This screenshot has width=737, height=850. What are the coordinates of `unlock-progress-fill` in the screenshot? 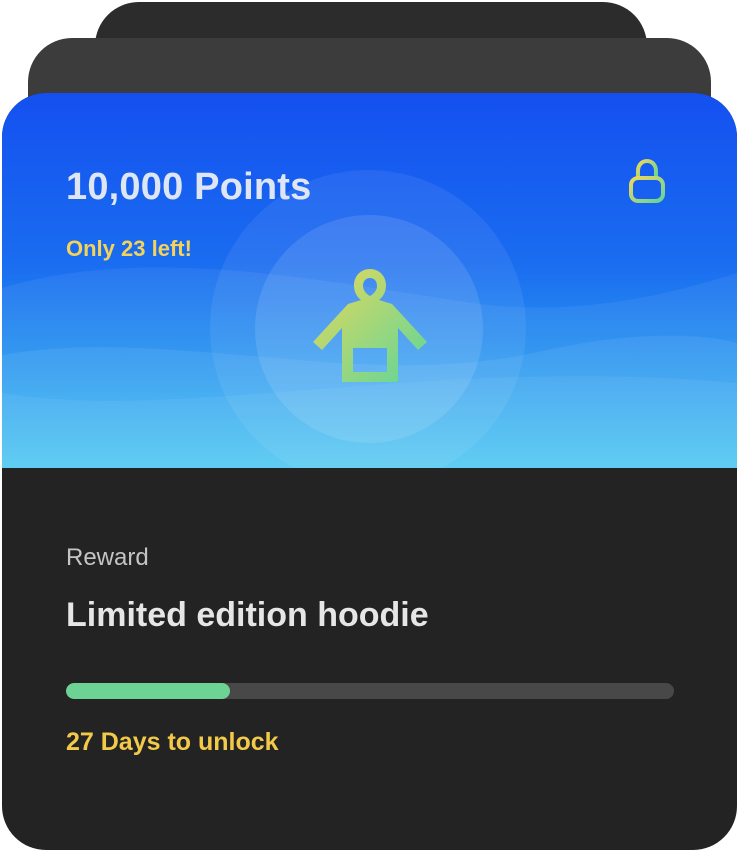 It's located at (148, 691).